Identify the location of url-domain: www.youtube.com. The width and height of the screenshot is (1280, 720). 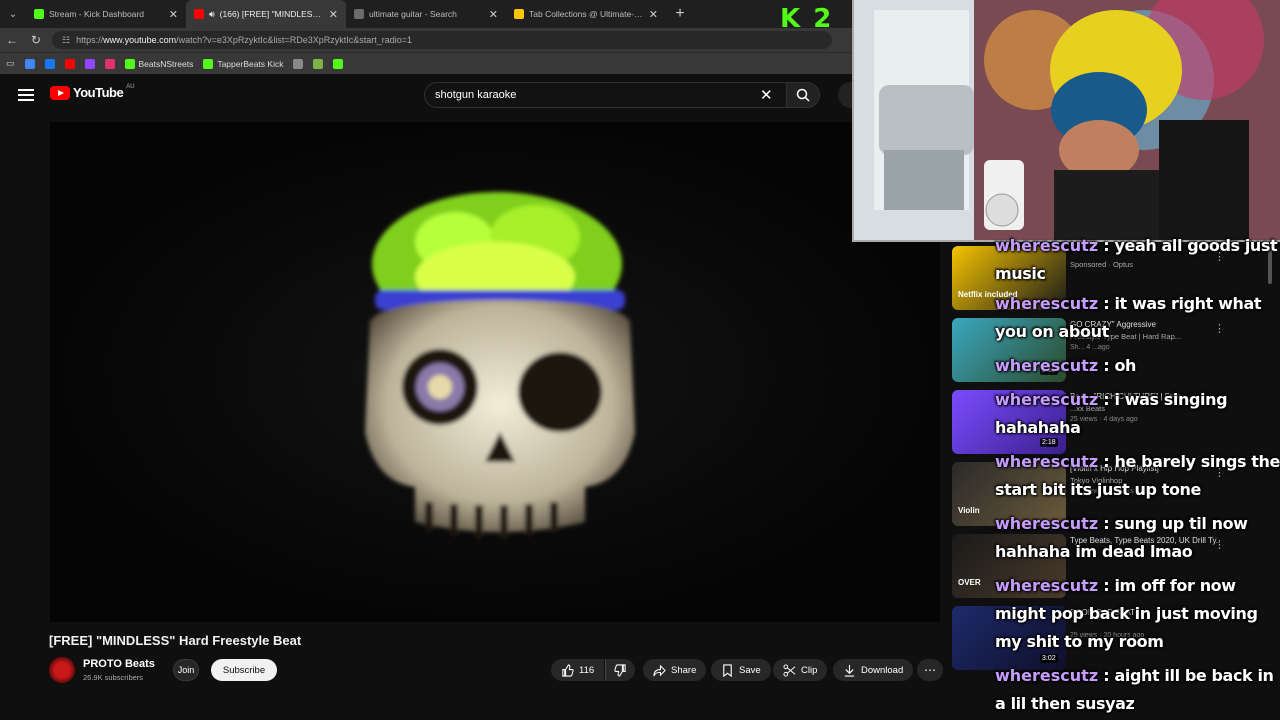
(140, 40).